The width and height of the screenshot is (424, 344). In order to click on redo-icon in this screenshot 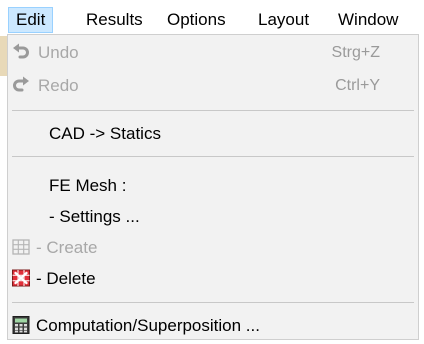, I will do `click(21, 85)`.